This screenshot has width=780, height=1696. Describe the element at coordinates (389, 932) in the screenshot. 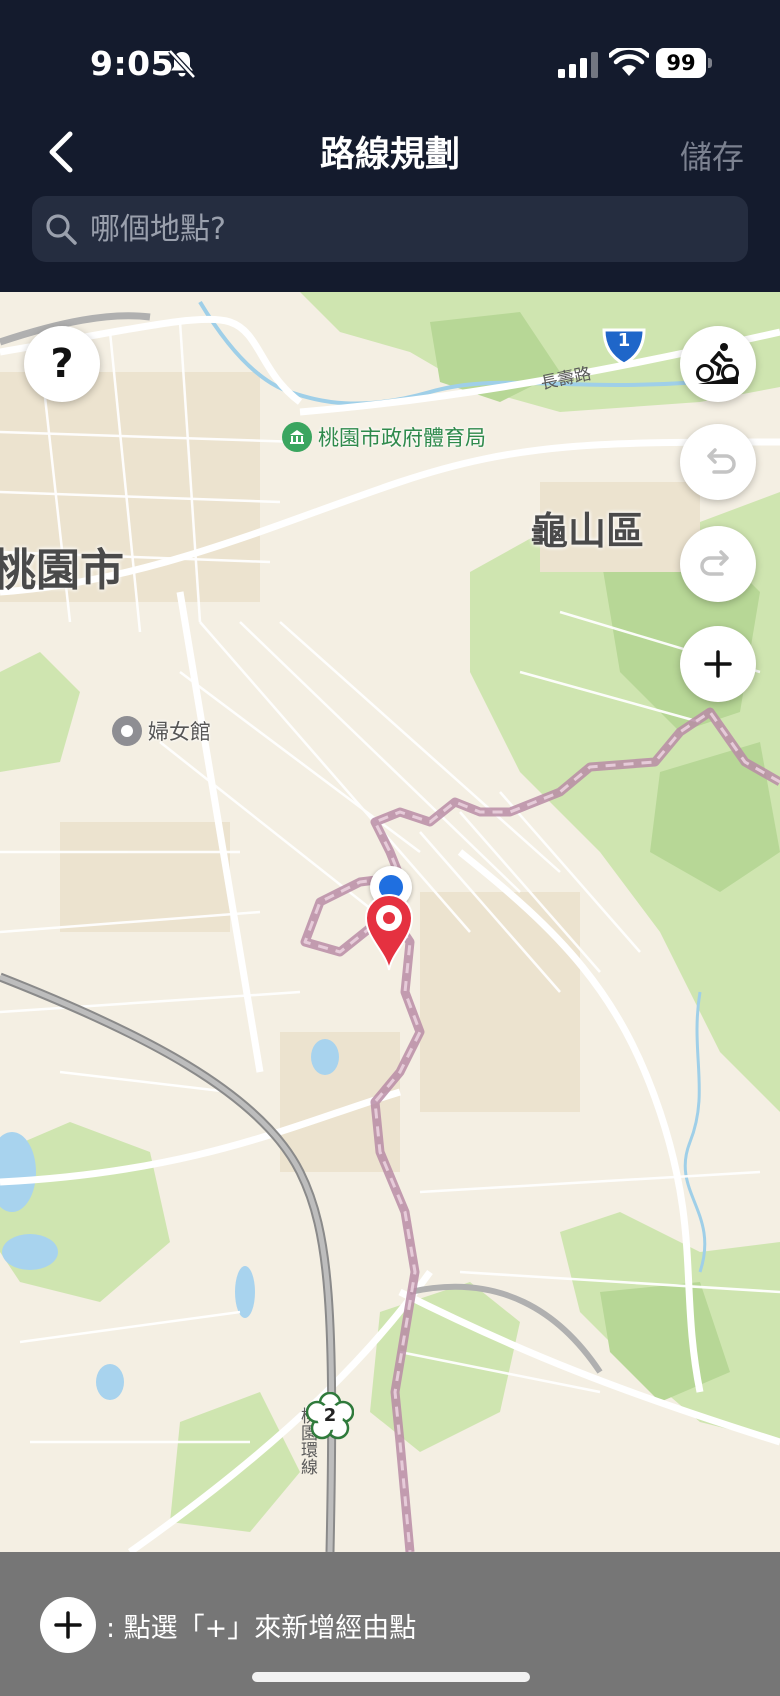

I see `destination-pin-icon` at that location.